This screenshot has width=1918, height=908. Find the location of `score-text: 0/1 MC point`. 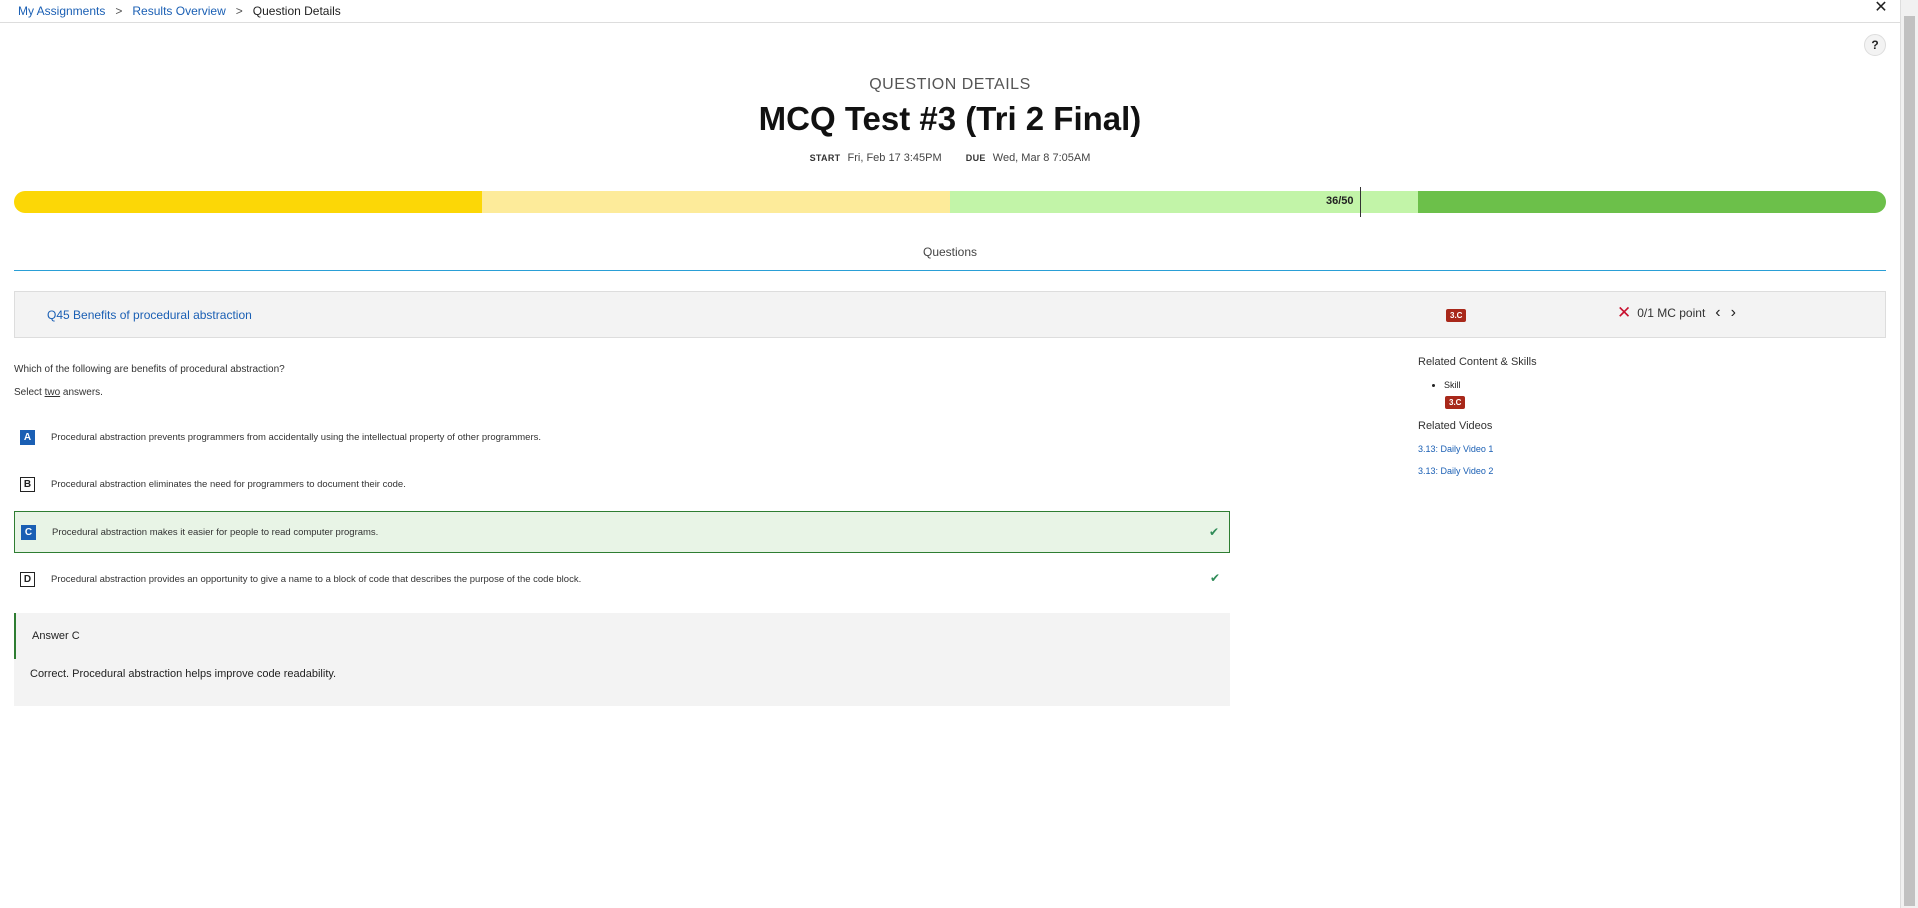

score-text: 0/1 MC point is located at coordinates (1671, 313).